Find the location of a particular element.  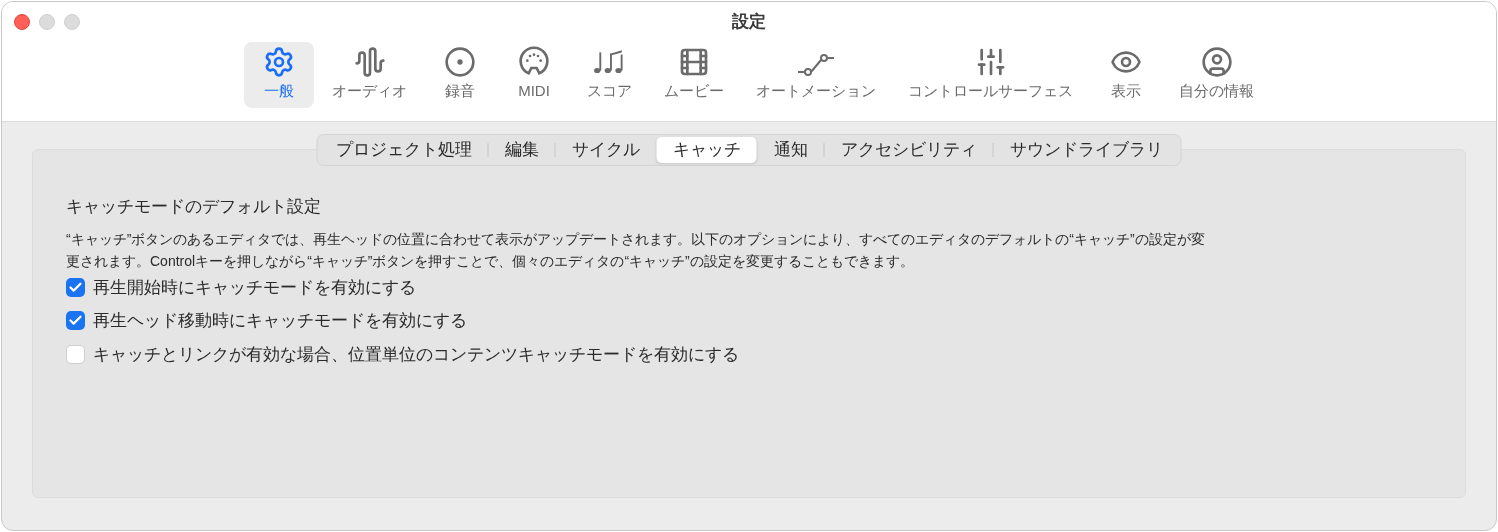

tab: アクセシビリティ is located at coordinates (908, 150).